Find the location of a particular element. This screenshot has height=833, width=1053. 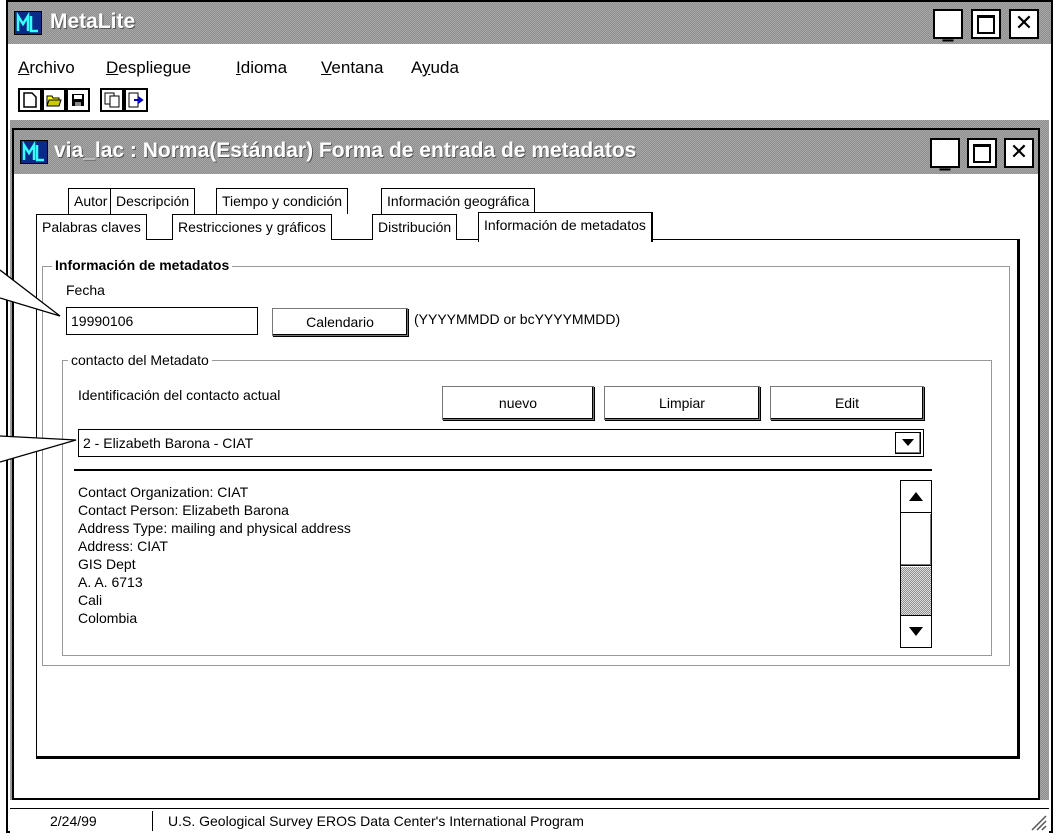

form-close-icon: ✕ is located at coordinates (1019, 153).